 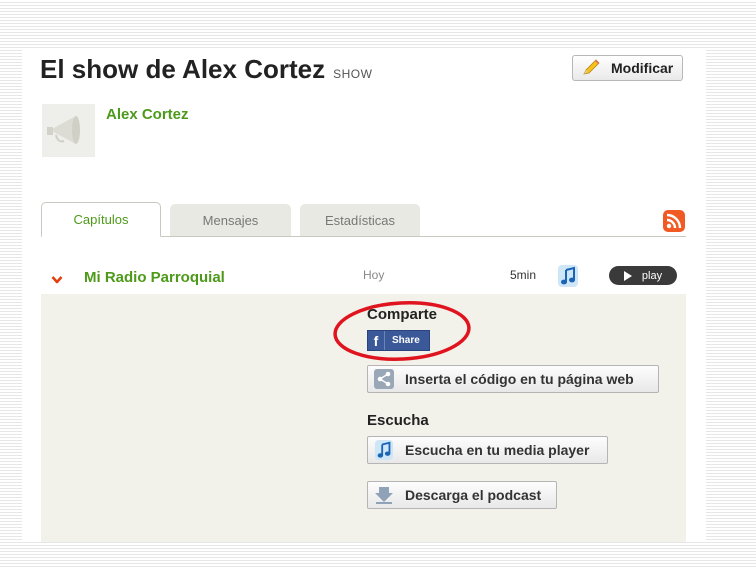 I want to click on listen-heading: Escucha, so click(x=398, y=420).